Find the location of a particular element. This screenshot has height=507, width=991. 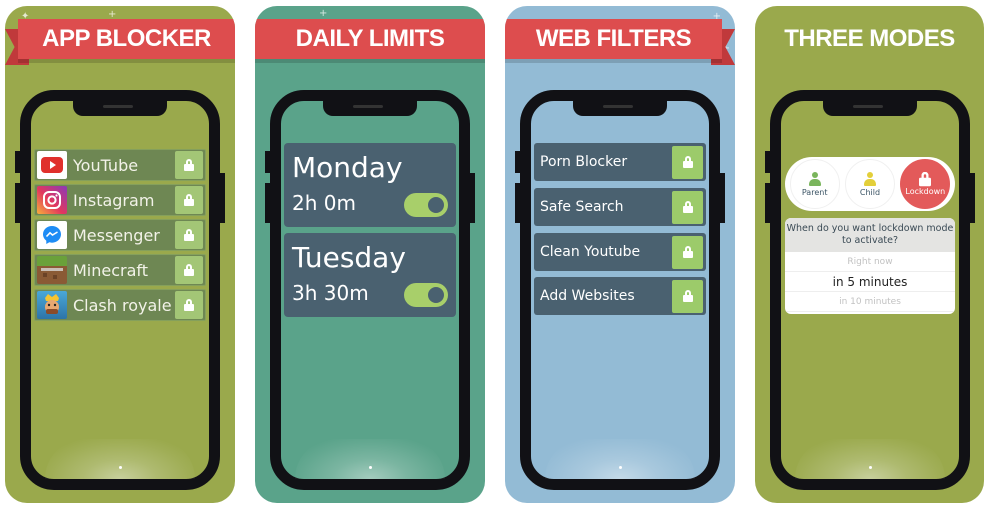

mode-label: Parent is located at coordinates (814, 192).